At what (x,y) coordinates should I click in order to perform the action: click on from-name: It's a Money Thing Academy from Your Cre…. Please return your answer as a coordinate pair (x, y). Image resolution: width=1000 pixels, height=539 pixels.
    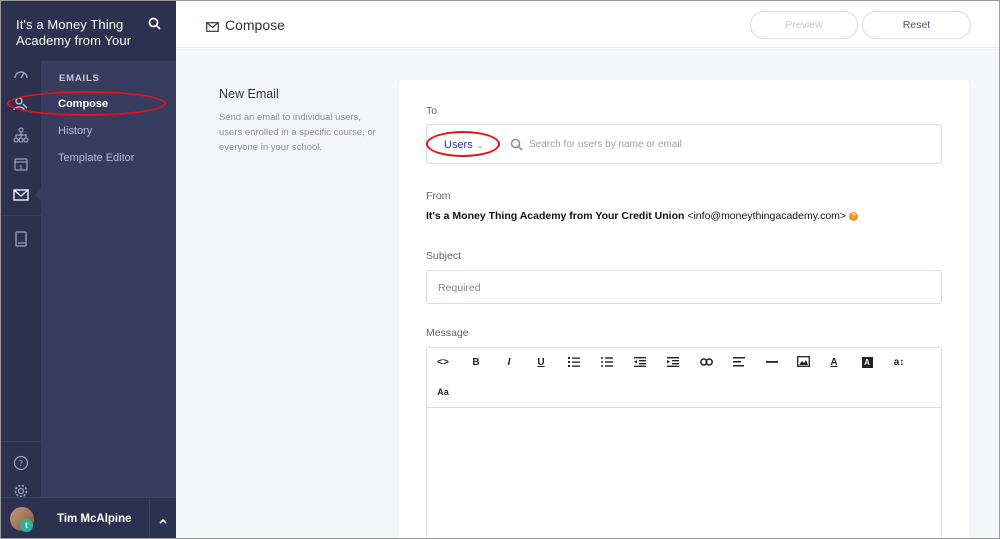
    Looking at the image, I should click on (555, 216).